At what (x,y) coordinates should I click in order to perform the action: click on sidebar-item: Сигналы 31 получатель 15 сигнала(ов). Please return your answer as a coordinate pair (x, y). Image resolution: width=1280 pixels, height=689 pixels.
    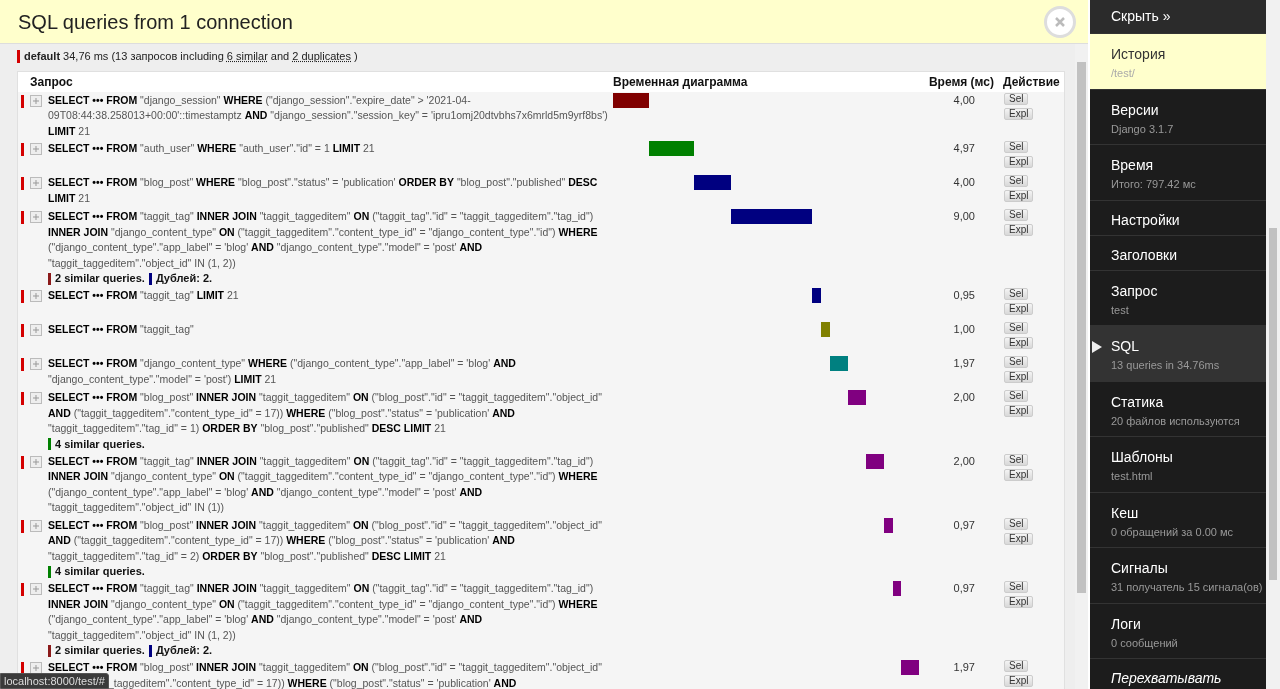
    Looking at the image, I should click on (1178, 576).